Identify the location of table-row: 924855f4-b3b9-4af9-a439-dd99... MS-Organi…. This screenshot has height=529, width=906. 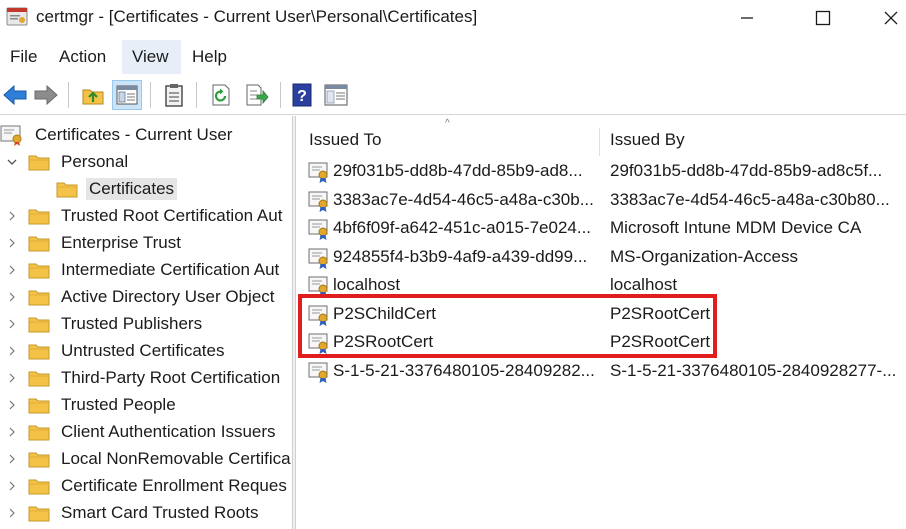
(601, 258).